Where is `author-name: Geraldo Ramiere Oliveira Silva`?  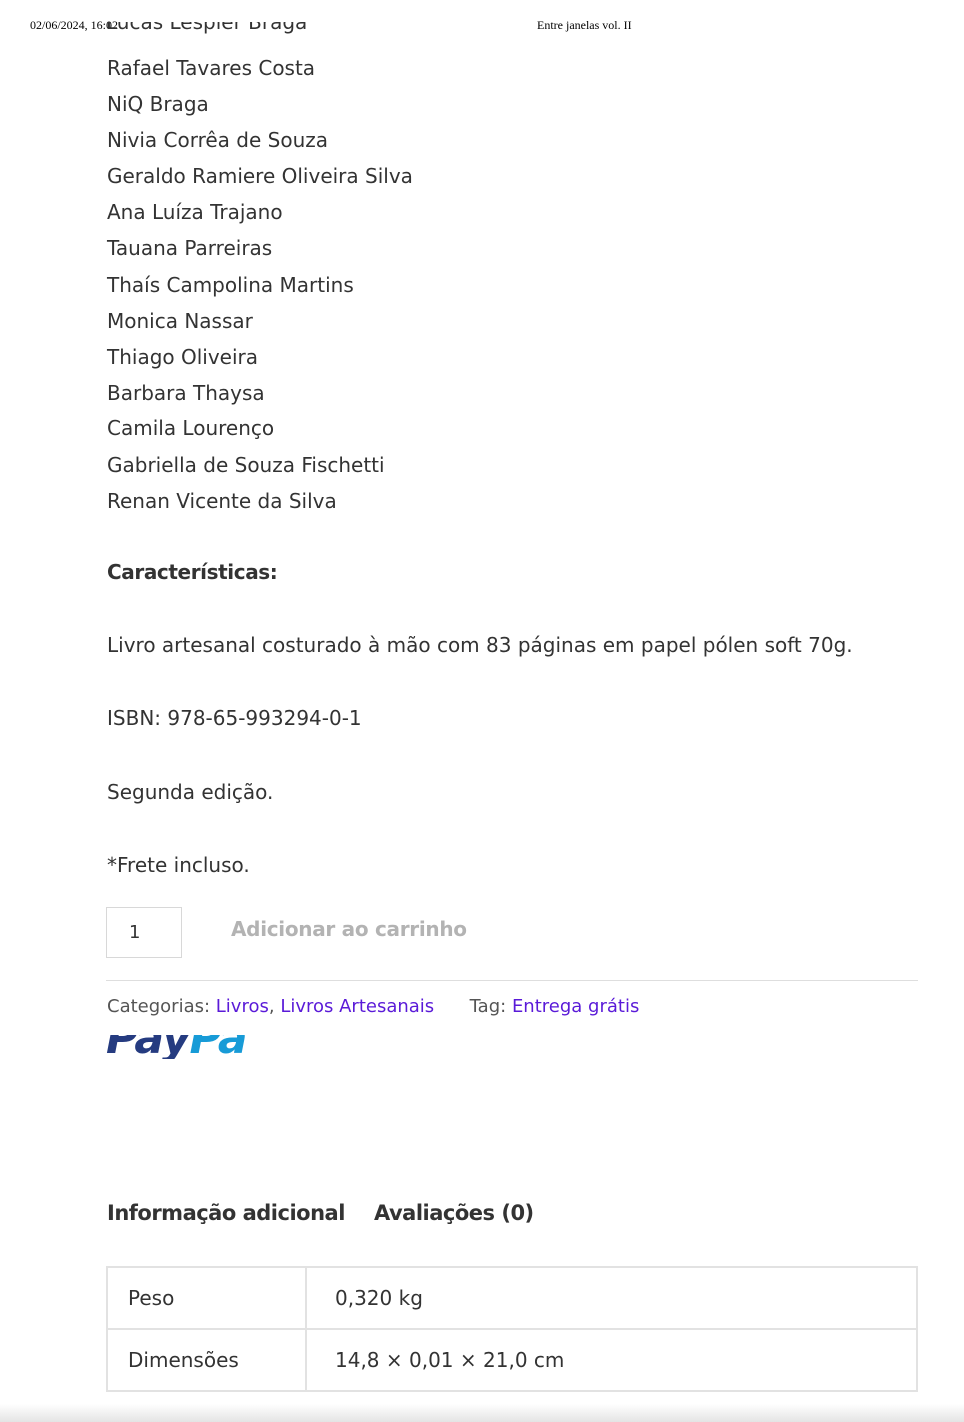
author-name: Geraldo Ramiere Oliveira Silva is located at coordinates (260, 176).